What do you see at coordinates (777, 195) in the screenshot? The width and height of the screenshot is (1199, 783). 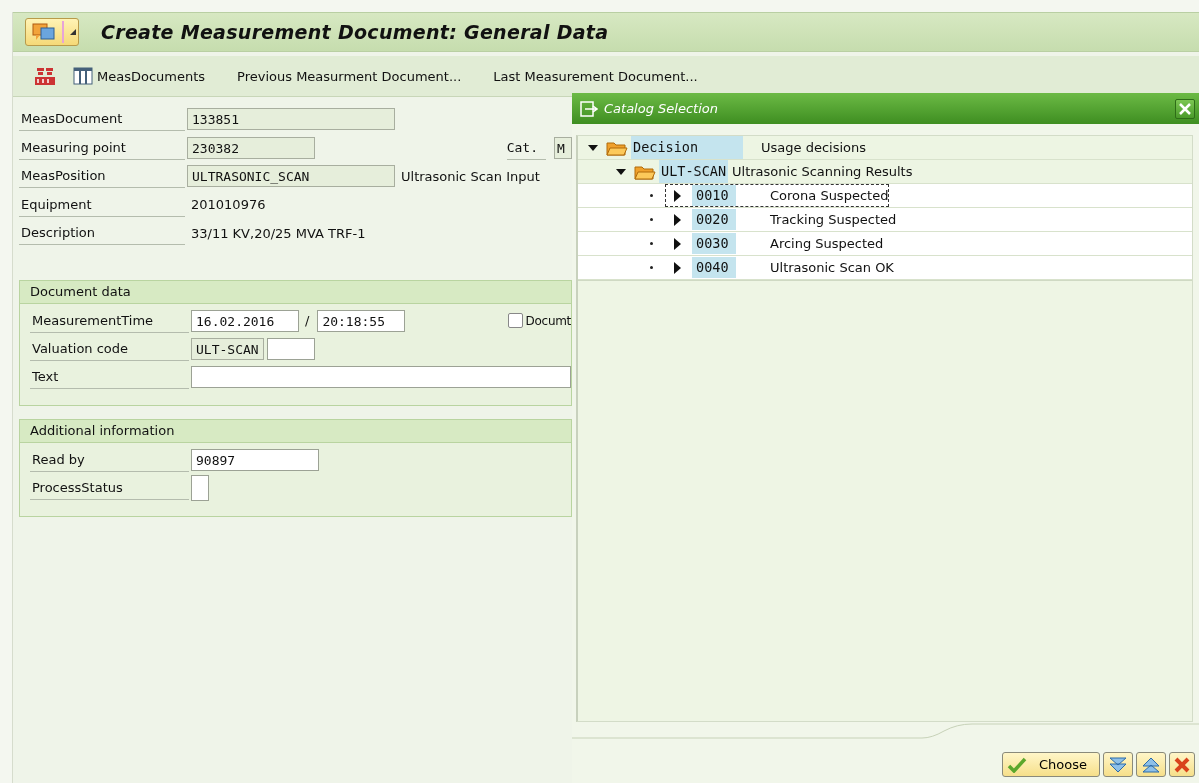 I see `tree-leaf-item: 0010 Corona Suspected` at bounding box center [777, 195].